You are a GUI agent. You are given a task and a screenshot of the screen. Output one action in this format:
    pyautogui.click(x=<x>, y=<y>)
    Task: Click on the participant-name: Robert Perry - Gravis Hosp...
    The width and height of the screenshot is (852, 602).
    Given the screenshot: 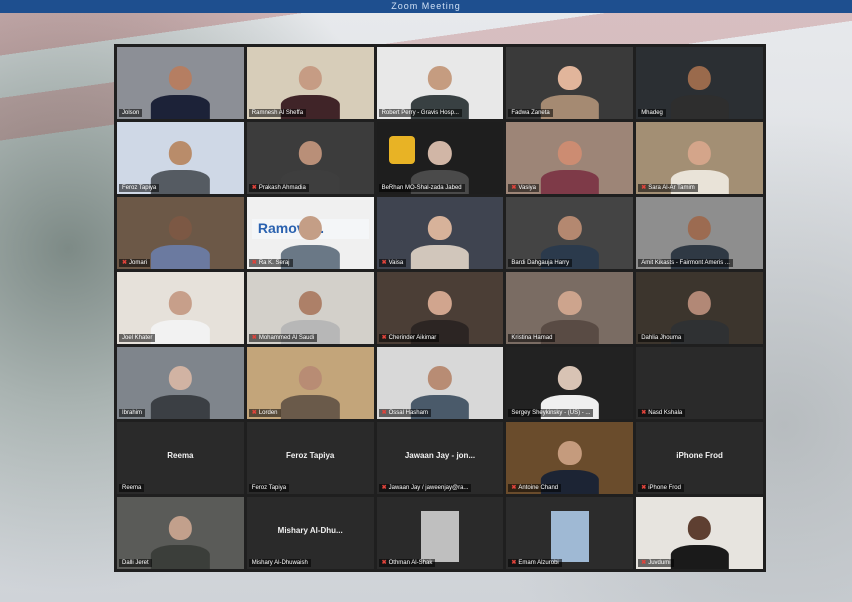 What is the action you would take?
    pyautogui.click(x=420, y=113)
    